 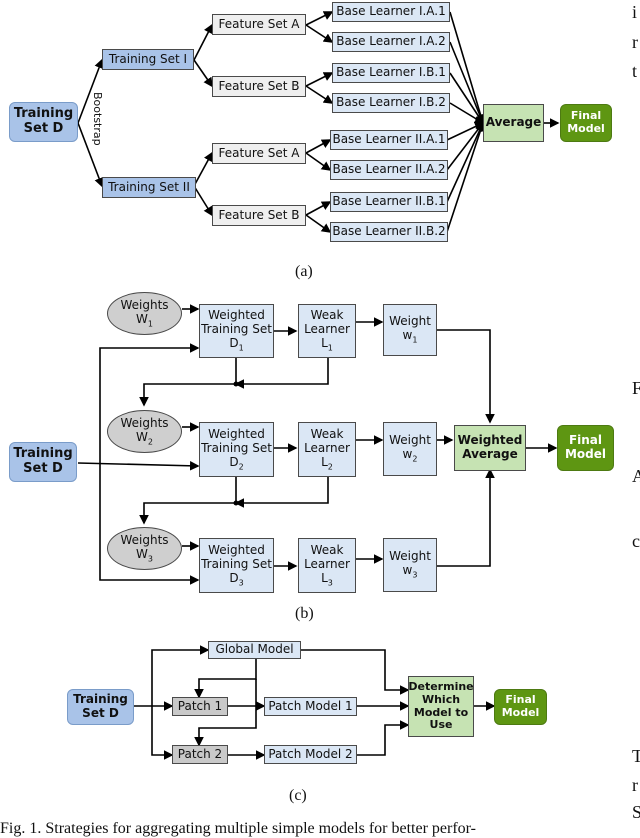 What do you see at coordinates (236, 565) in the screenshot?
I see `weighted-training-set-3: Weighted Training Set D3` at bounding box center [236, 565].